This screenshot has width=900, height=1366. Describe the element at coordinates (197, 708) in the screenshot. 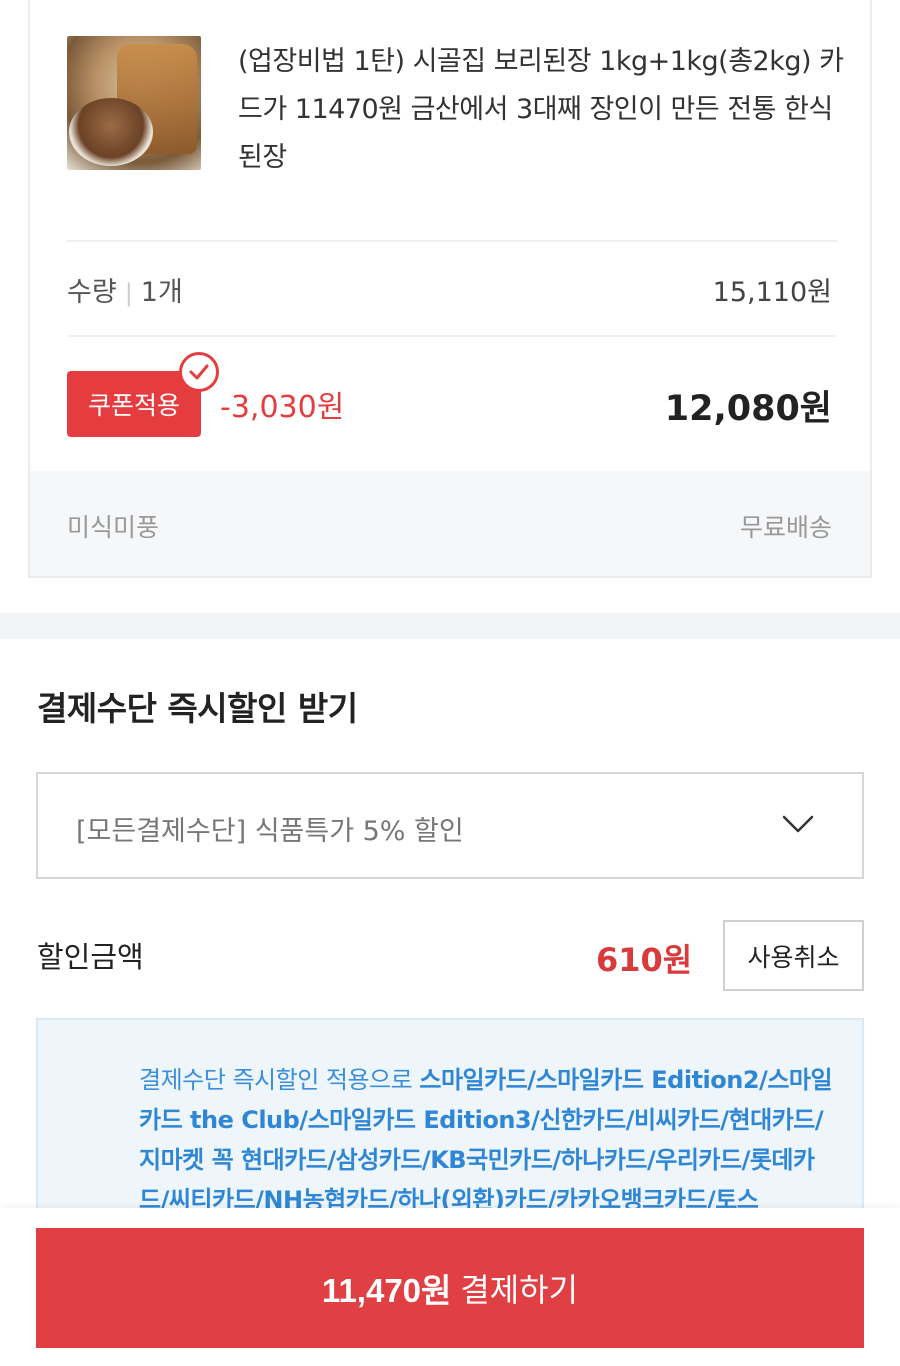

I see `section-title: 결제수단 즉시할인 받기` at that location.